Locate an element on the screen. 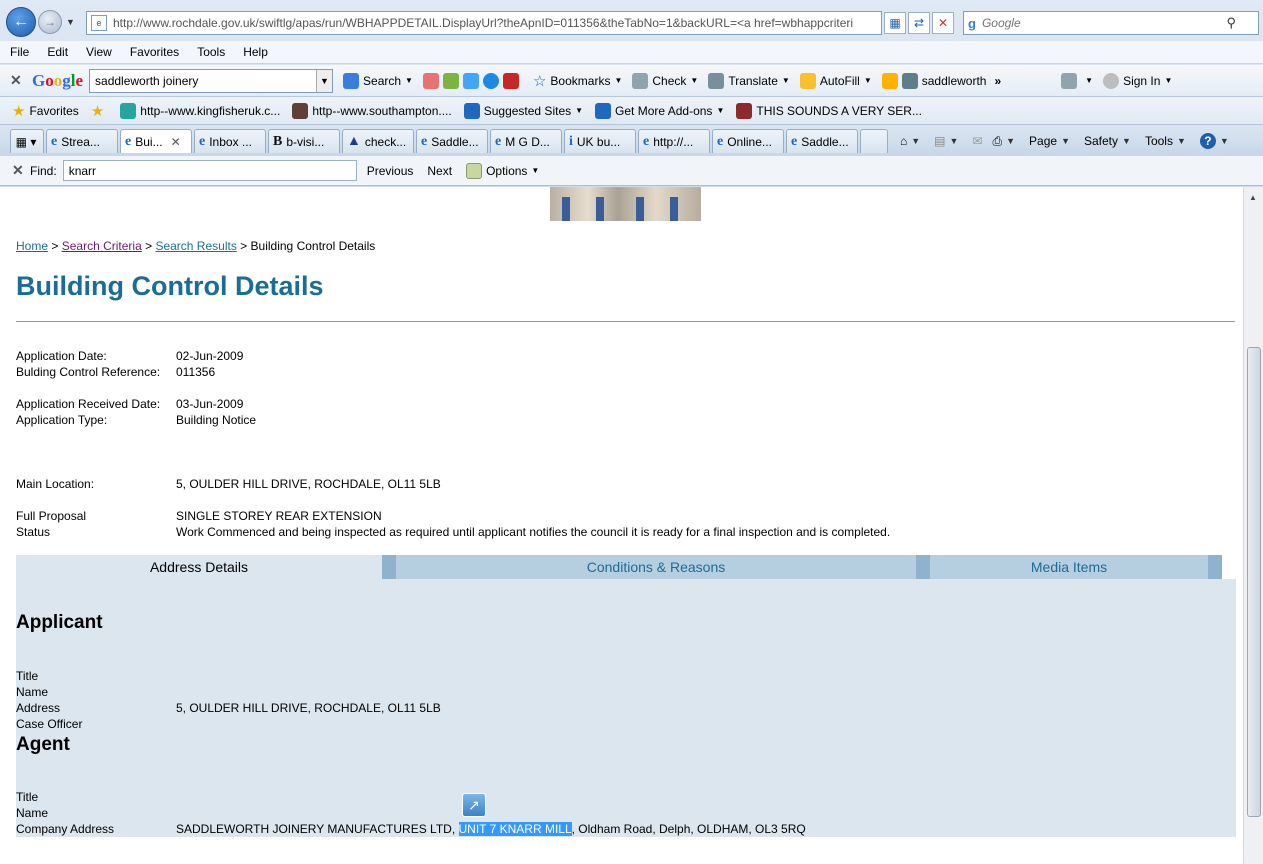  accelerator-icon: ↗ is located at coordinates (474, 805).